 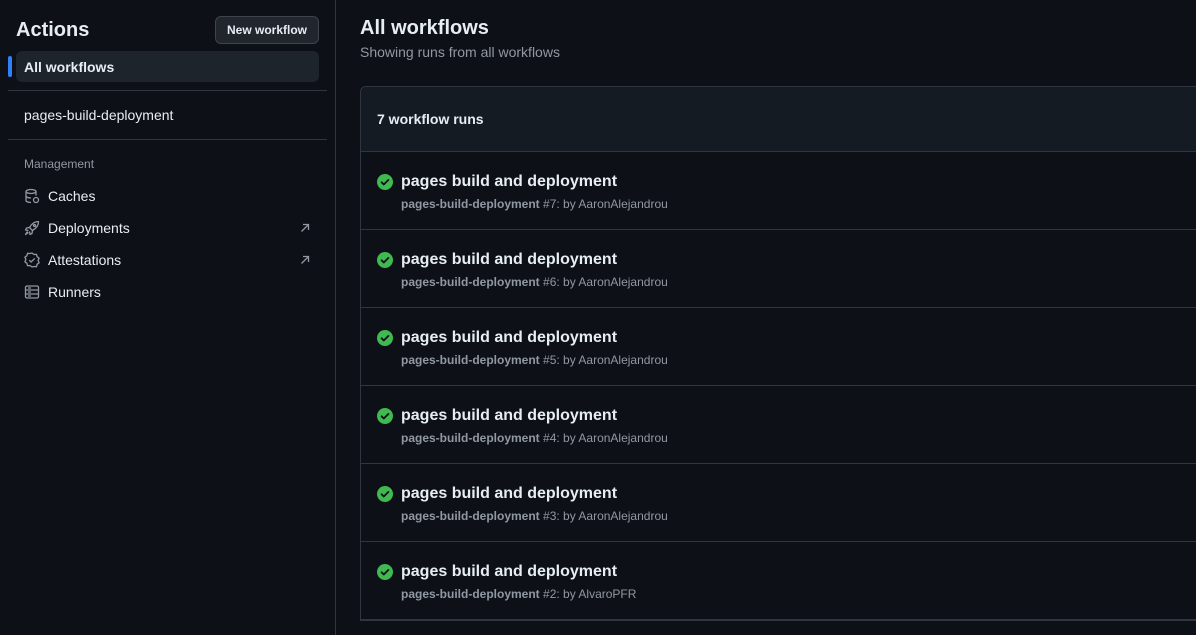 I want to click on management-list: Caches Deployments Attestations Runners, so click(x=167, y=244).